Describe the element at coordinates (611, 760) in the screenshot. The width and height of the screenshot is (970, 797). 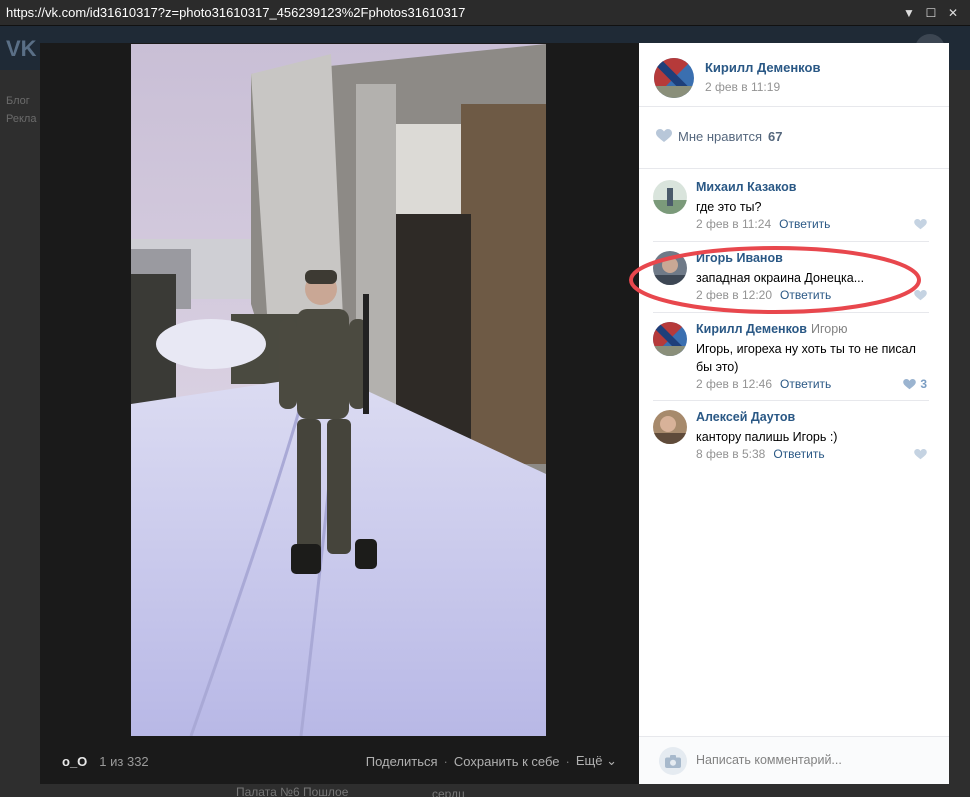
I see `chevron-down-icon: ⌄` at that location.